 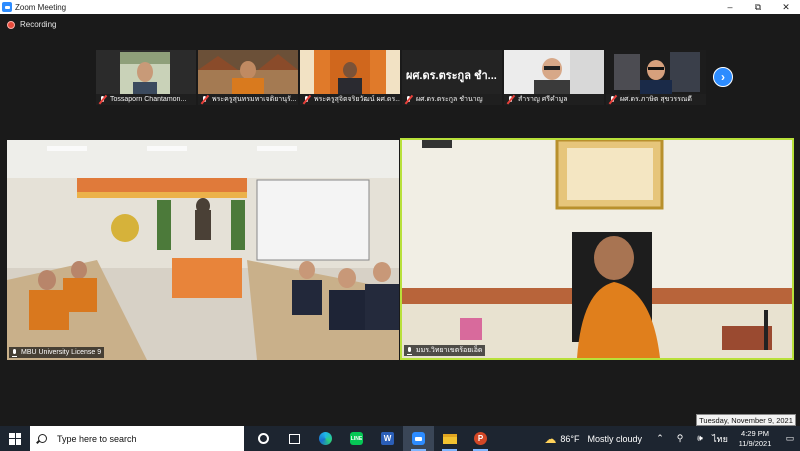 I want to click on task-view-icon, so click(x=294, y=438).